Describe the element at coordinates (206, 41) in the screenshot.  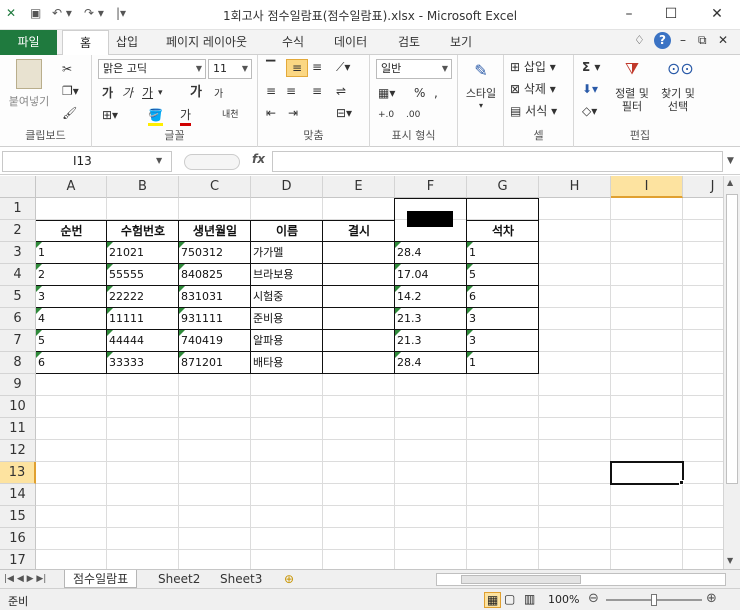
I see `tab-page-layout: 페이지 레이아웃` at that location.